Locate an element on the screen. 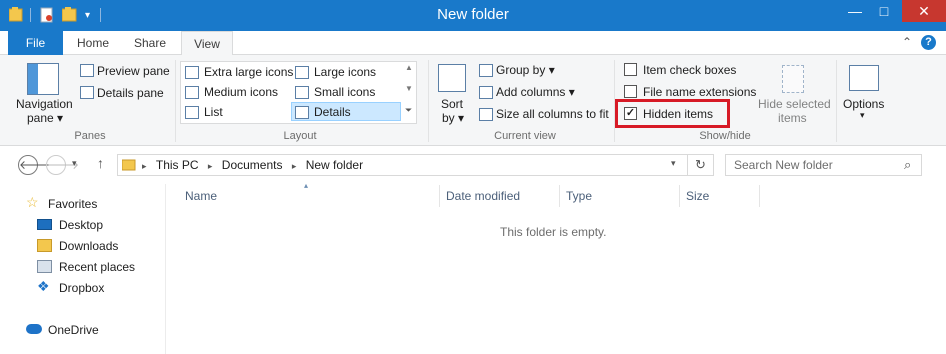 The width and height of the screenshot is (946, 354). back-button: 🡐 is located at coordinates (34, 165).